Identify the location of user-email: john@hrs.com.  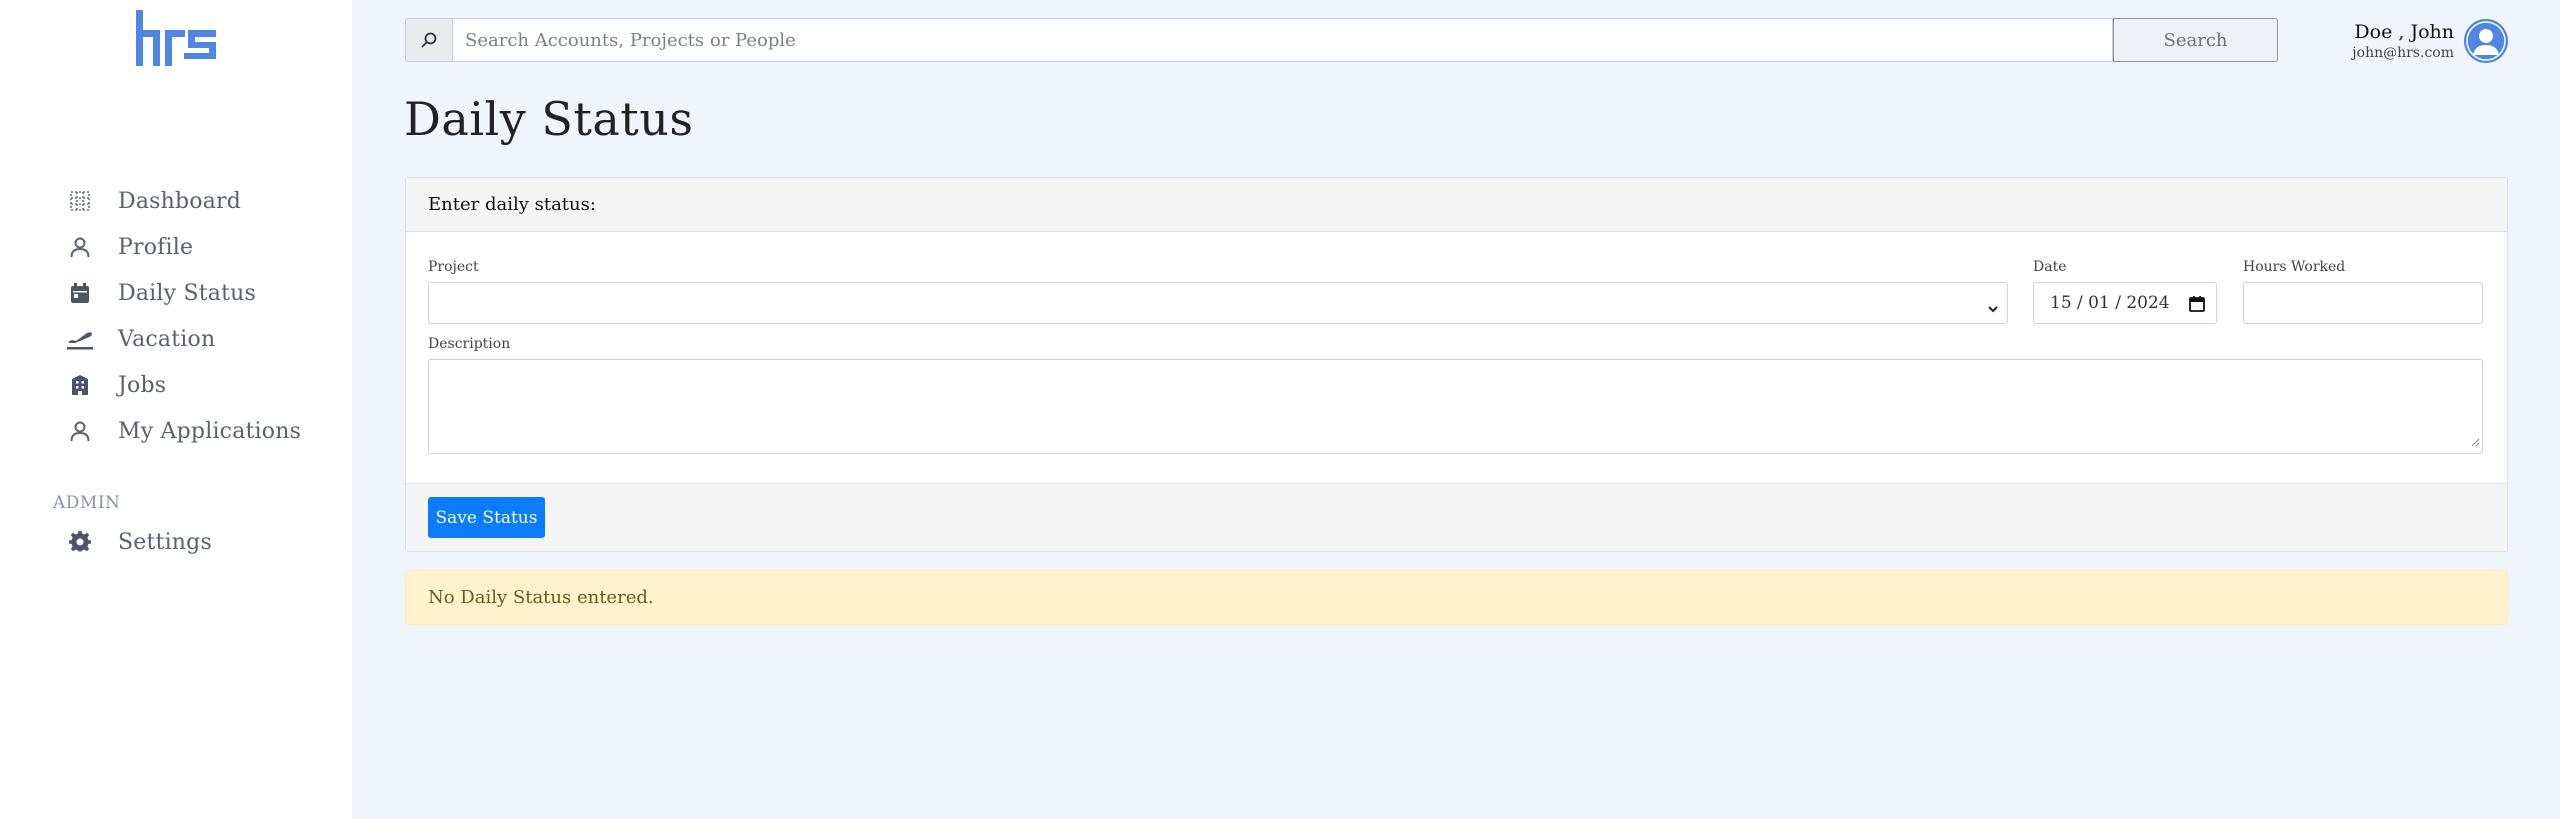
(2403, 53).